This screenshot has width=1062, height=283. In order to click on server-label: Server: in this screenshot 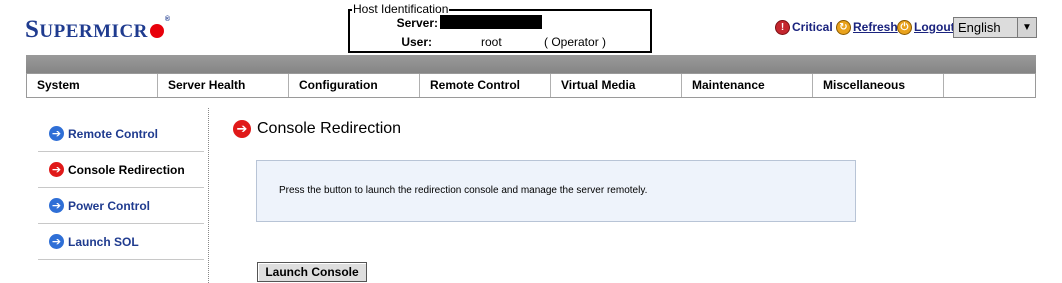, I will do `click(417, 23)`.